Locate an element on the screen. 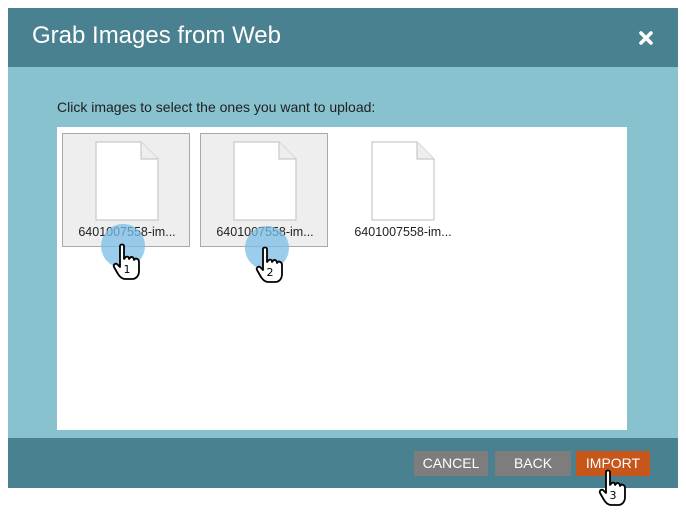  dialog-footer: CANCEL BACK IMPORT is located at coordinates (343, 463).